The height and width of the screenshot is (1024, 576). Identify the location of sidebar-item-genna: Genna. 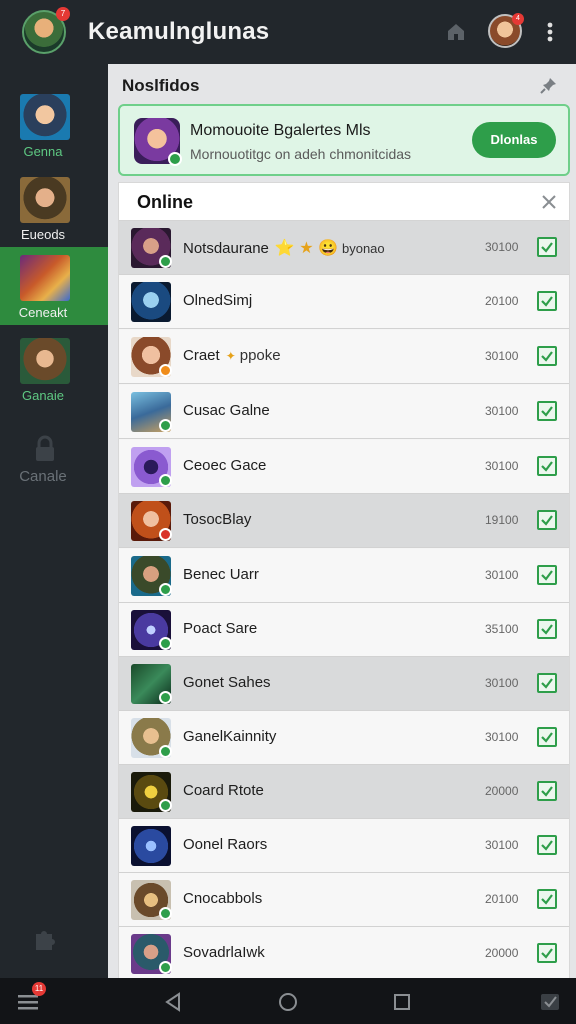
(54, 125).